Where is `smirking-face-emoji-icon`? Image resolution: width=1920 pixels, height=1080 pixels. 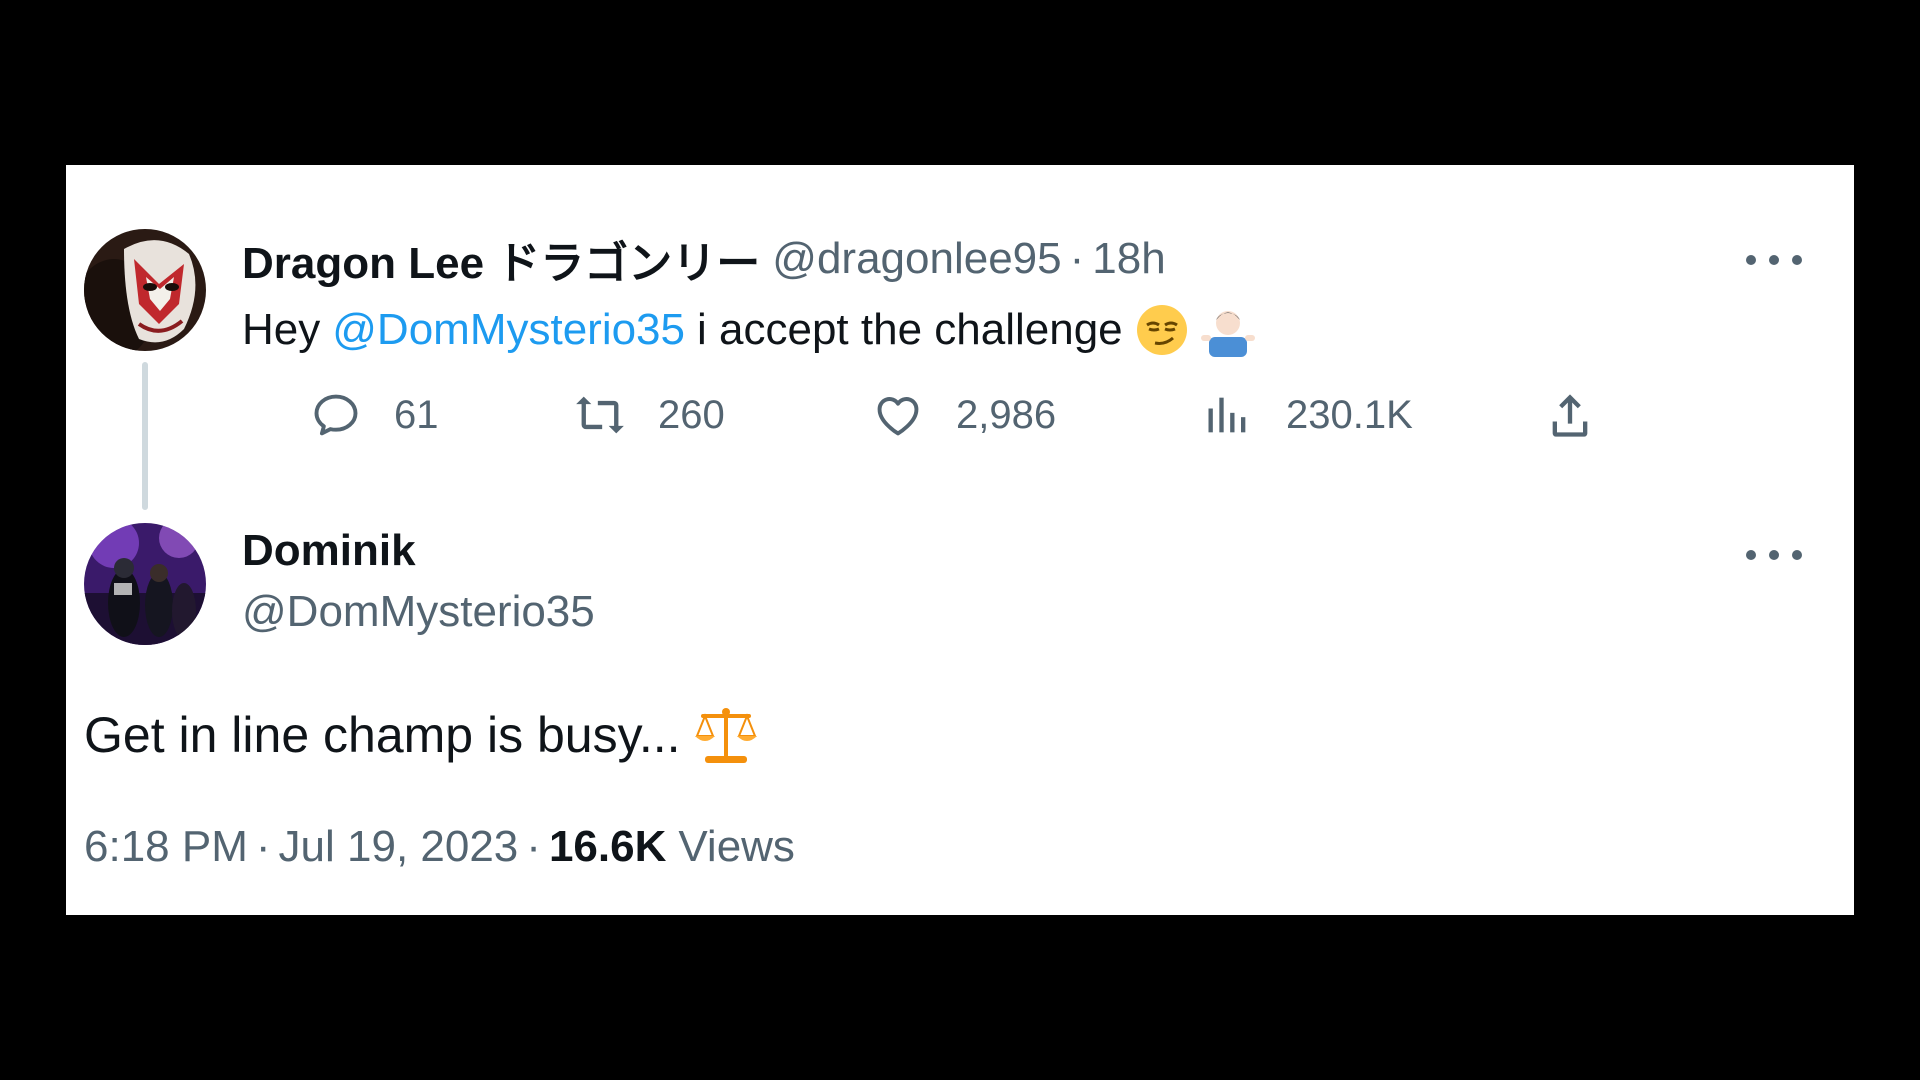
smirking-face-emoji-icon is located at coordinates (1162, 330).